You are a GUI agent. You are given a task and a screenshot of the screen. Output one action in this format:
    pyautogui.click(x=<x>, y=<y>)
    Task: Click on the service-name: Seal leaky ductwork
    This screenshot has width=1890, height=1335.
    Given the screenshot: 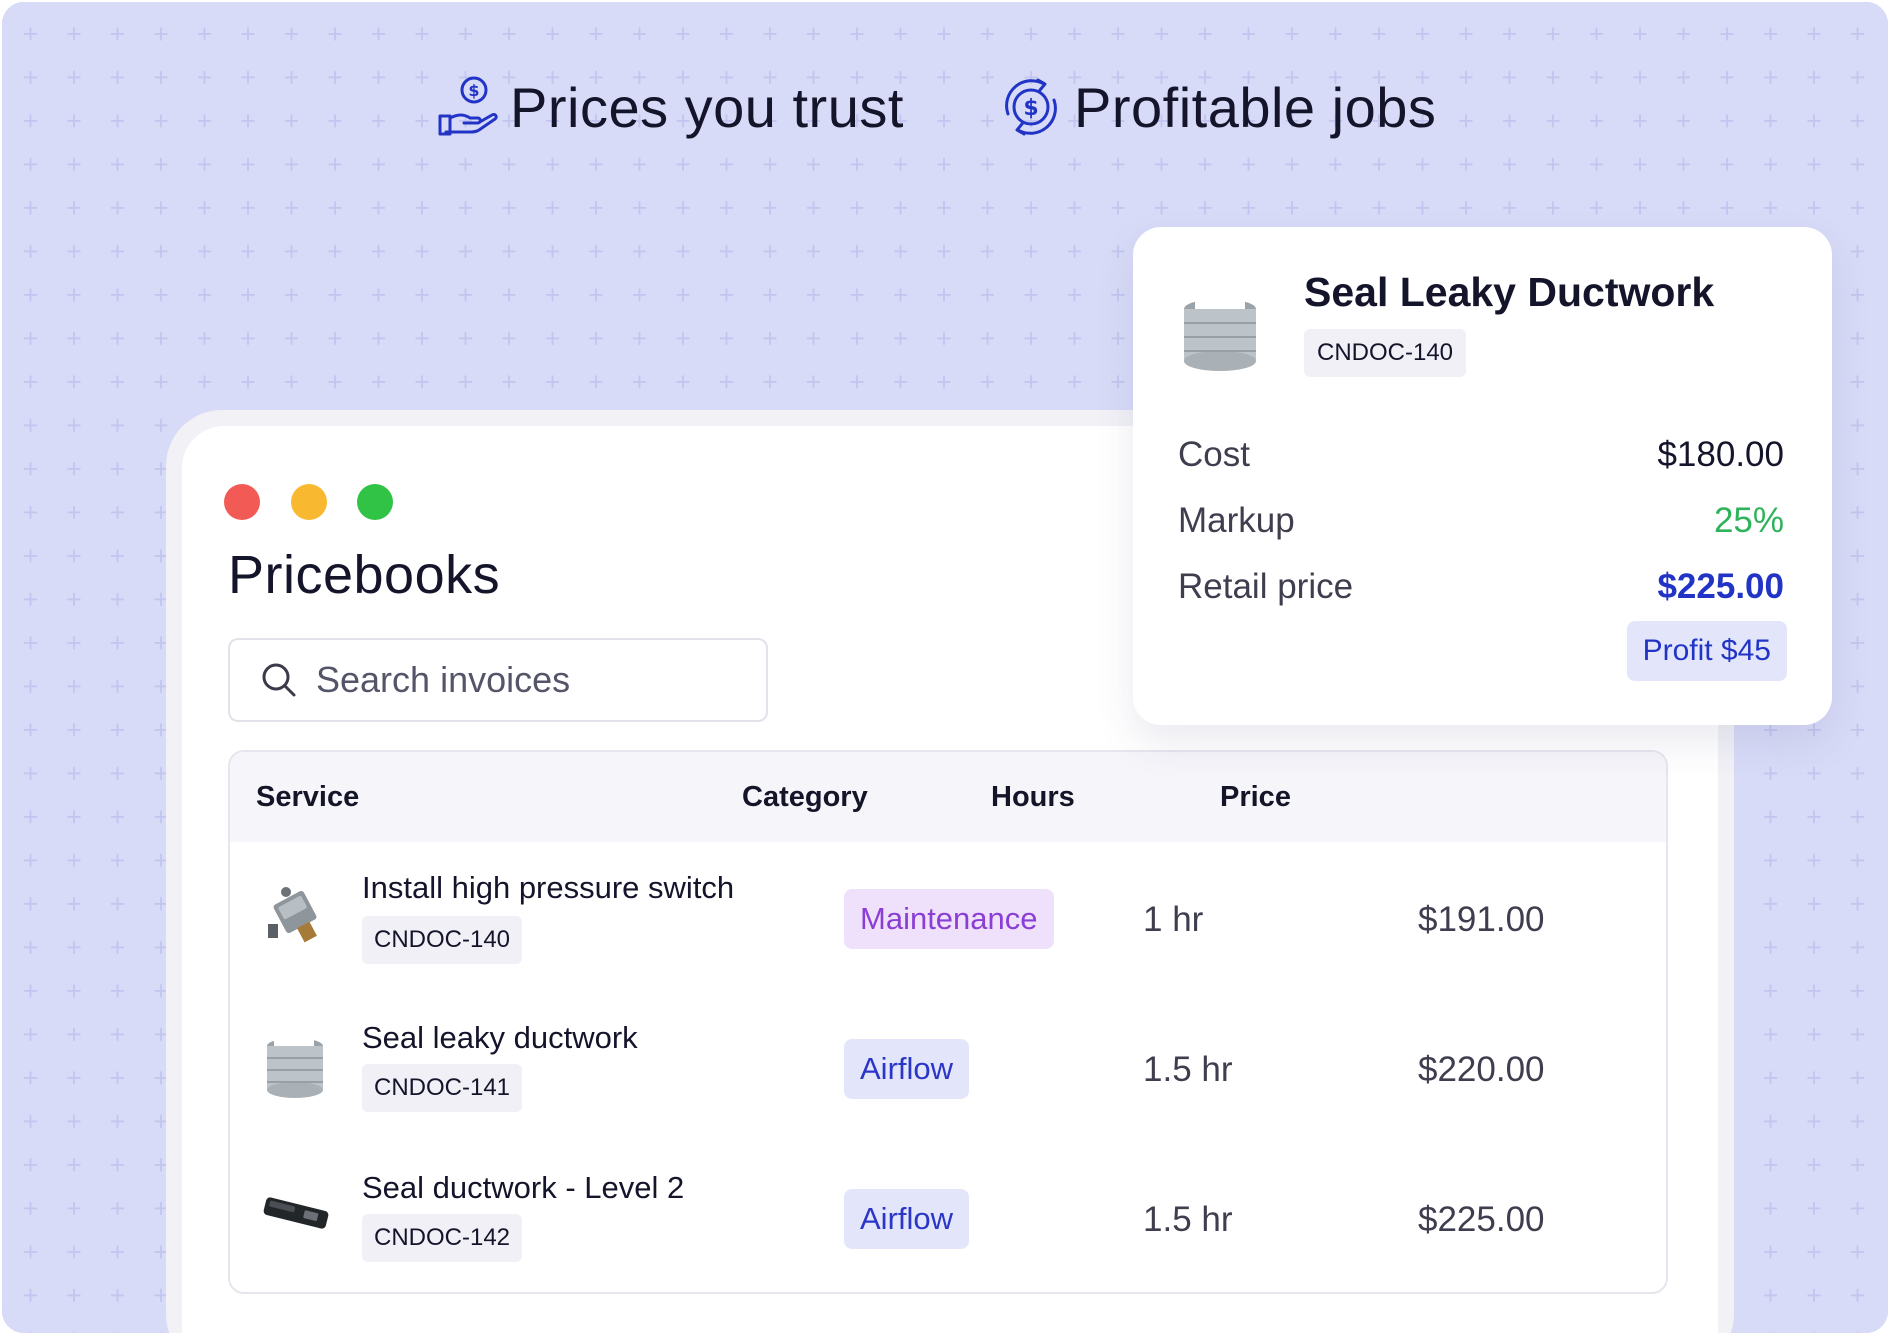 What is the action you would take?
    pyautogui.click(x=500, y=1037)
    